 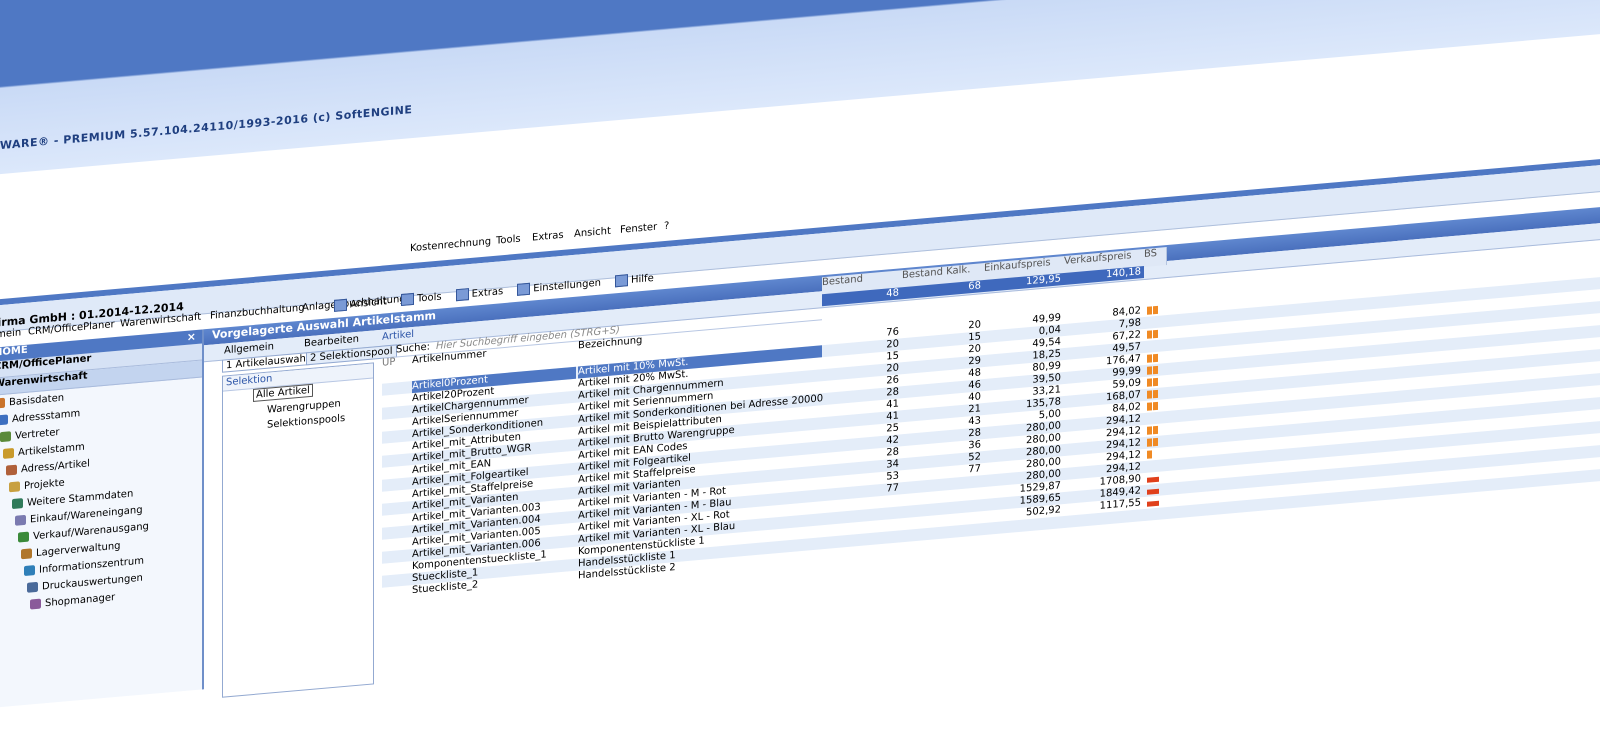 What do you see at coordinates (249, 381) in the screenshot?
I see `selektion-label: Selektion` at bounding box center [249, 381].